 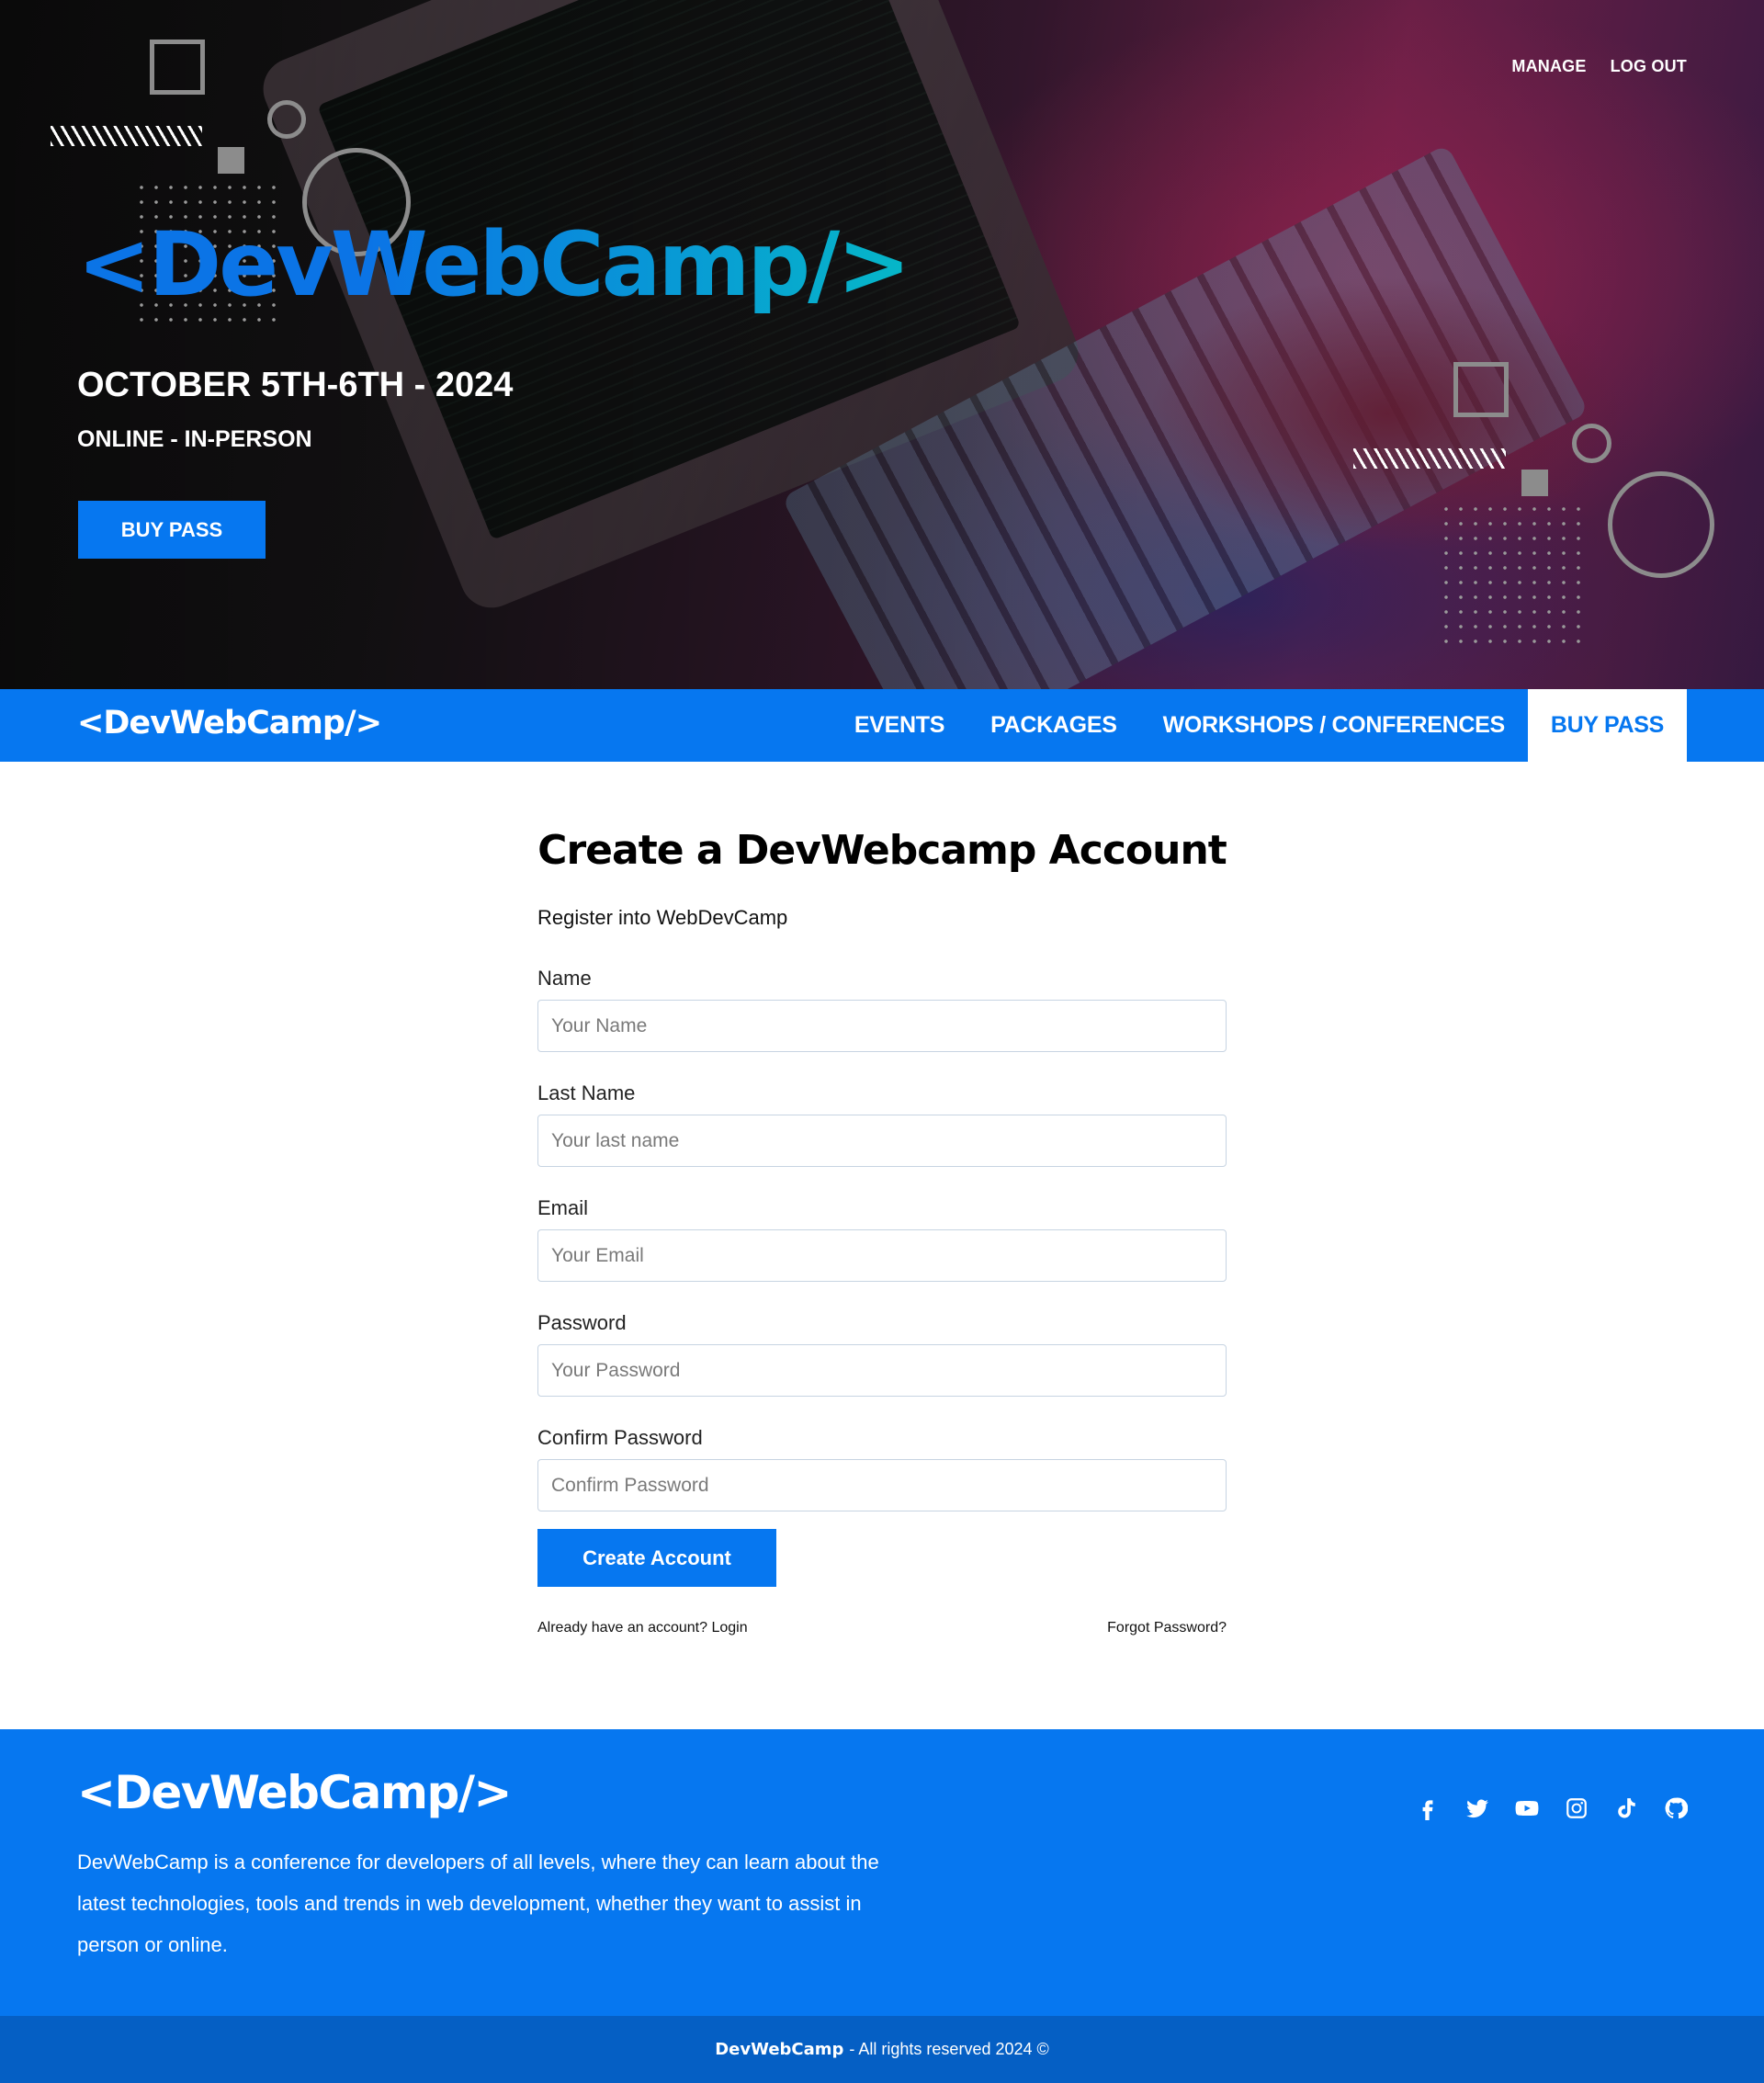 I want to click on nav-item-workshops-conferences: WORKSHOPS / CONFERENCES, so click(x=1334, y=726).